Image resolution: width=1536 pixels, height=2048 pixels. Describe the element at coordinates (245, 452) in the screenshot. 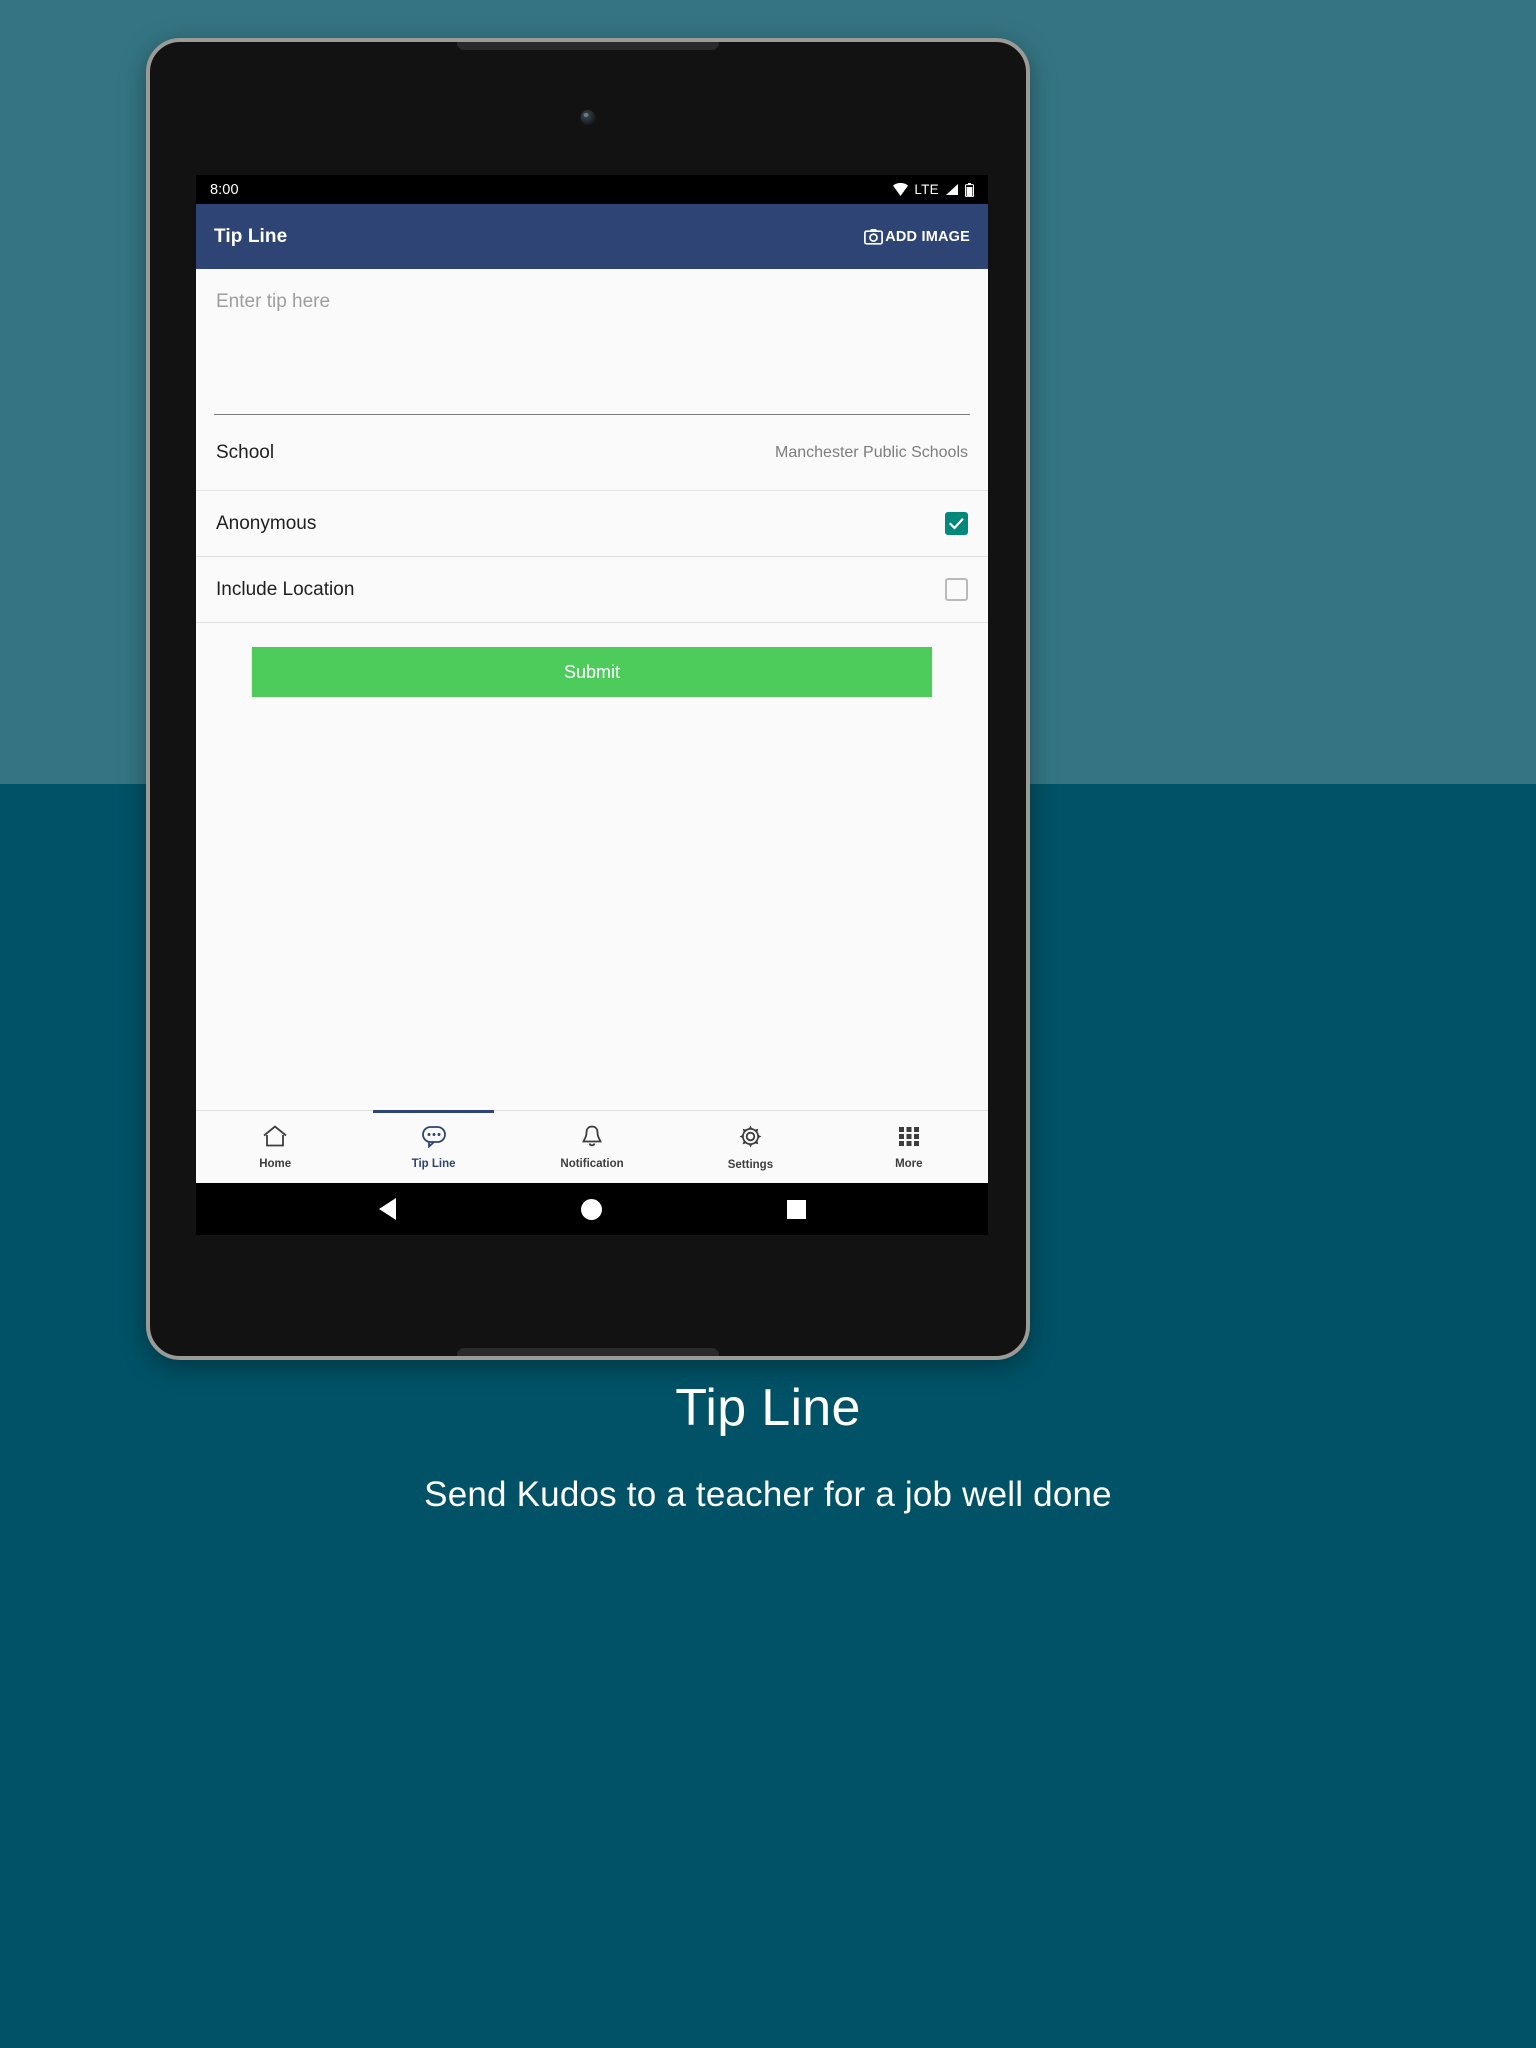

I see `school-label: School` at that location.